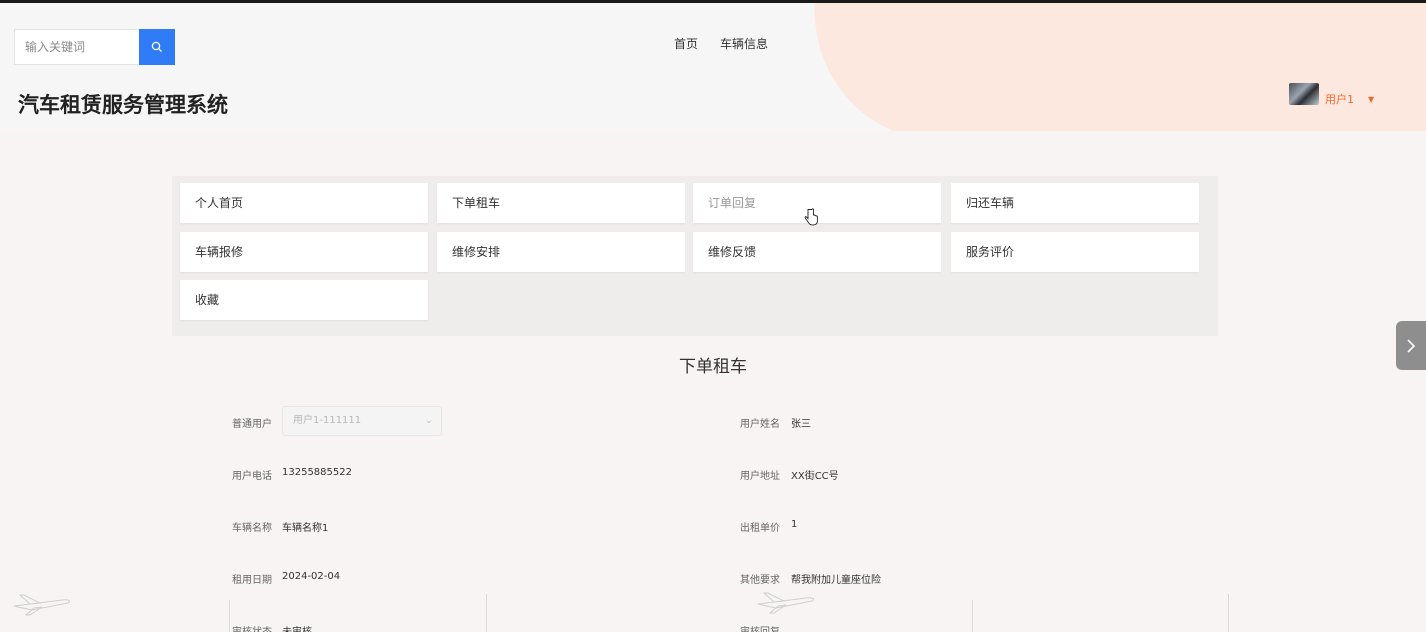  I want to click on car-name-label: 车辆名称, so click(252, 528).